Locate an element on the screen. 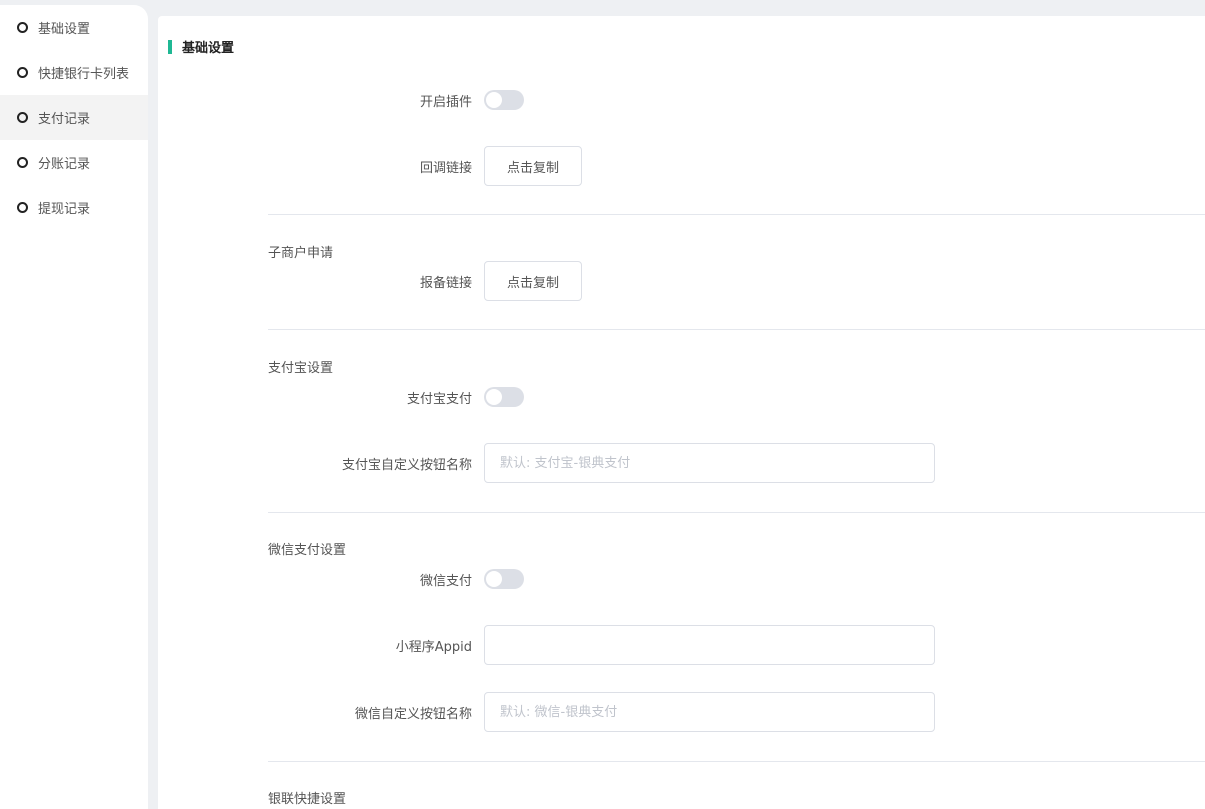 The height and width of the screenshot is (809, 1205). sidebar: 基础设置 快捷银行卡列表 支付记录 分账记录 提现记录 is located at coordinates (74, 407).